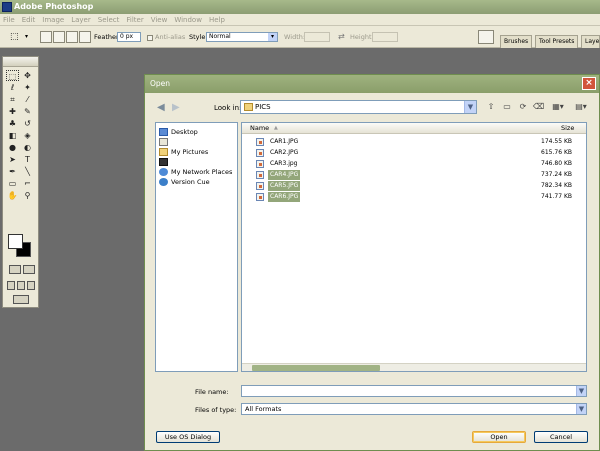 This screenshot has height=451, width=600. Describe the element at coordinates (414, 128) in the screenshot. I see `file-list-header: Name ▲ Size` at that location.